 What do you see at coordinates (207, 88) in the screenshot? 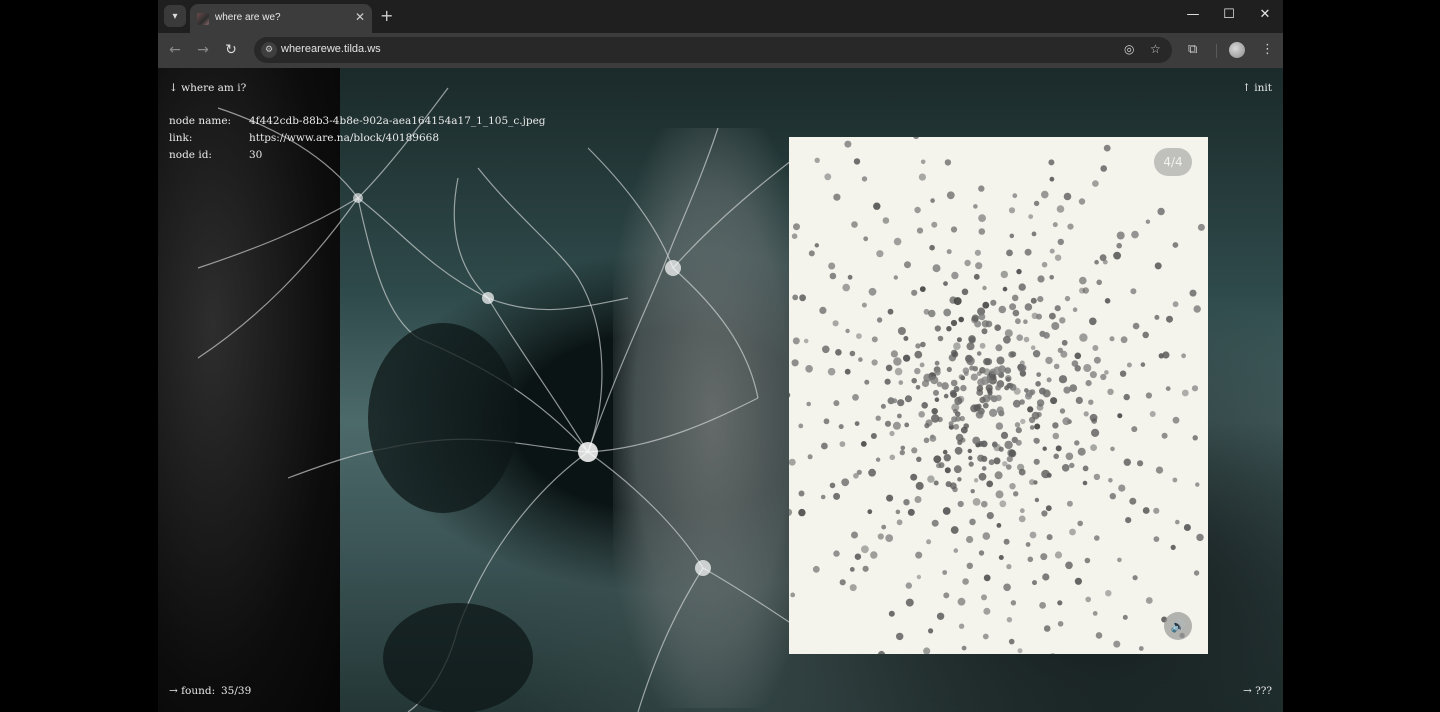
I see `where-am-i-link: ↓ where am i?` at bounding box center [207, 88].